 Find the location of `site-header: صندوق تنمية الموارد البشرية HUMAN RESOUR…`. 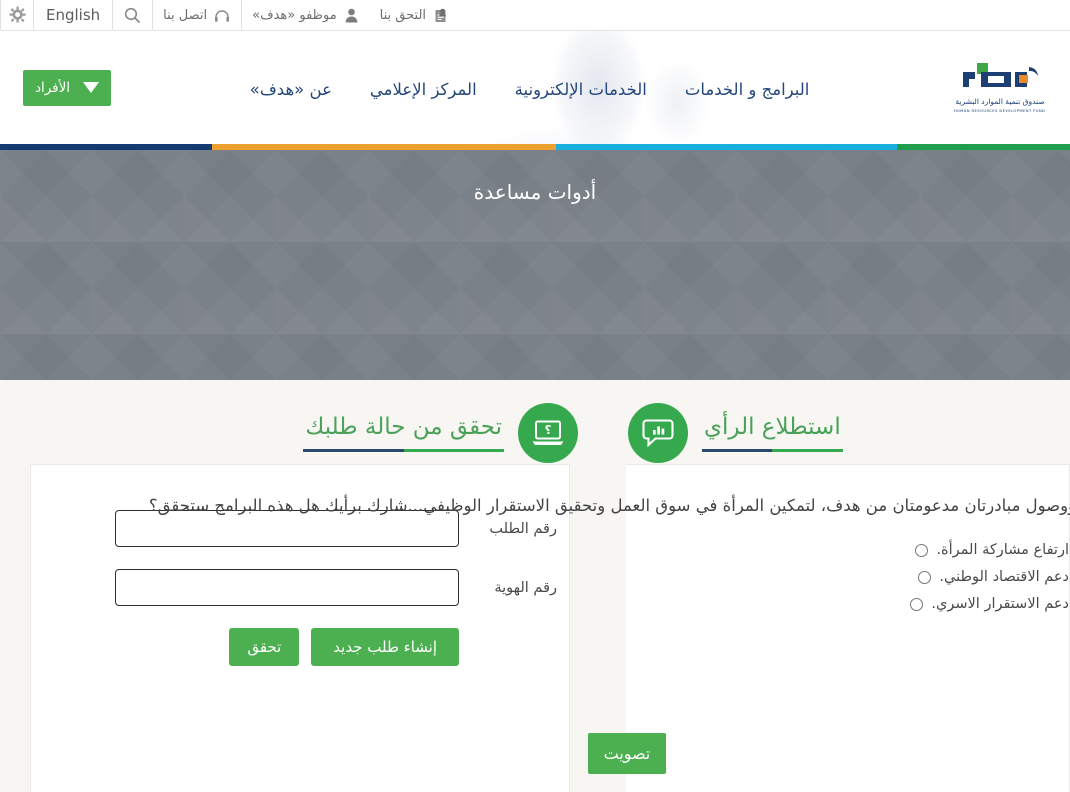

site-header: صندوق تنمية الموارد البشرية HUMAN RESOUR… is located at coordinates (535, 87).